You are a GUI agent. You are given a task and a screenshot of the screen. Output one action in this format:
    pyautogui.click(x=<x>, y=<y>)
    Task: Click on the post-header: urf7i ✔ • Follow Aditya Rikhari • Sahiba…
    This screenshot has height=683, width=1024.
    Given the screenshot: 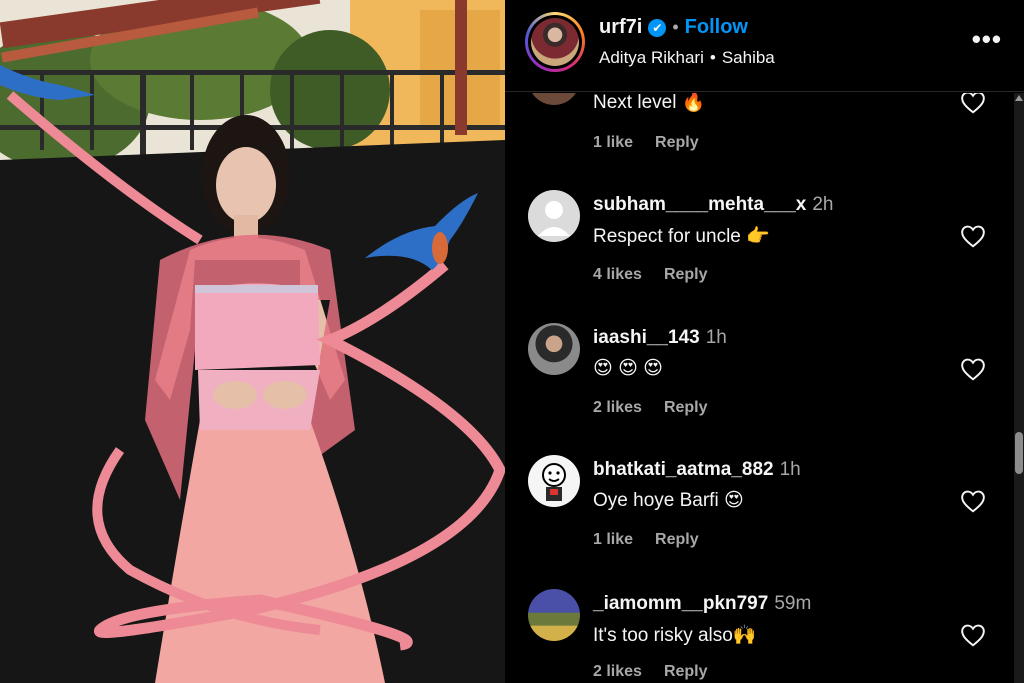 What is the action you would take?
    pyautogui.click(x=764, y=46)
    